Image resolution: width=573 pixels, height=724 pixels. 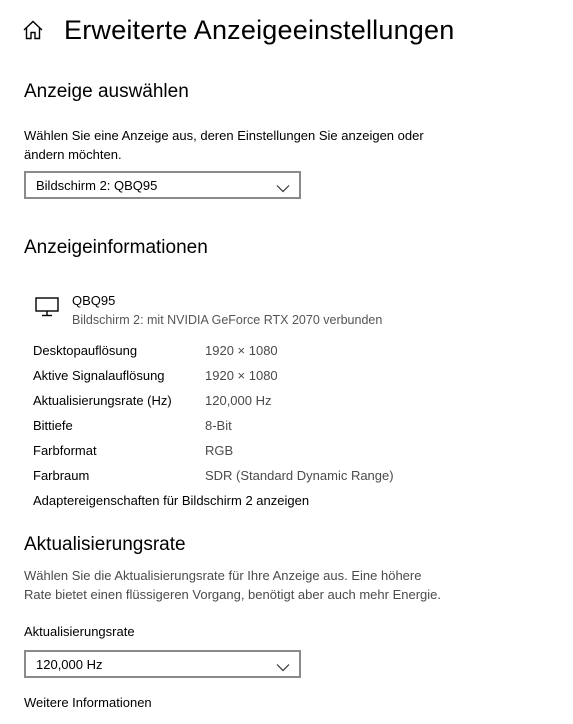 What do you see at coordinates (73, 154) in the screenshot?
I see `select-display-description-line2: ändern möchten.` at bounding box center [73, 154].